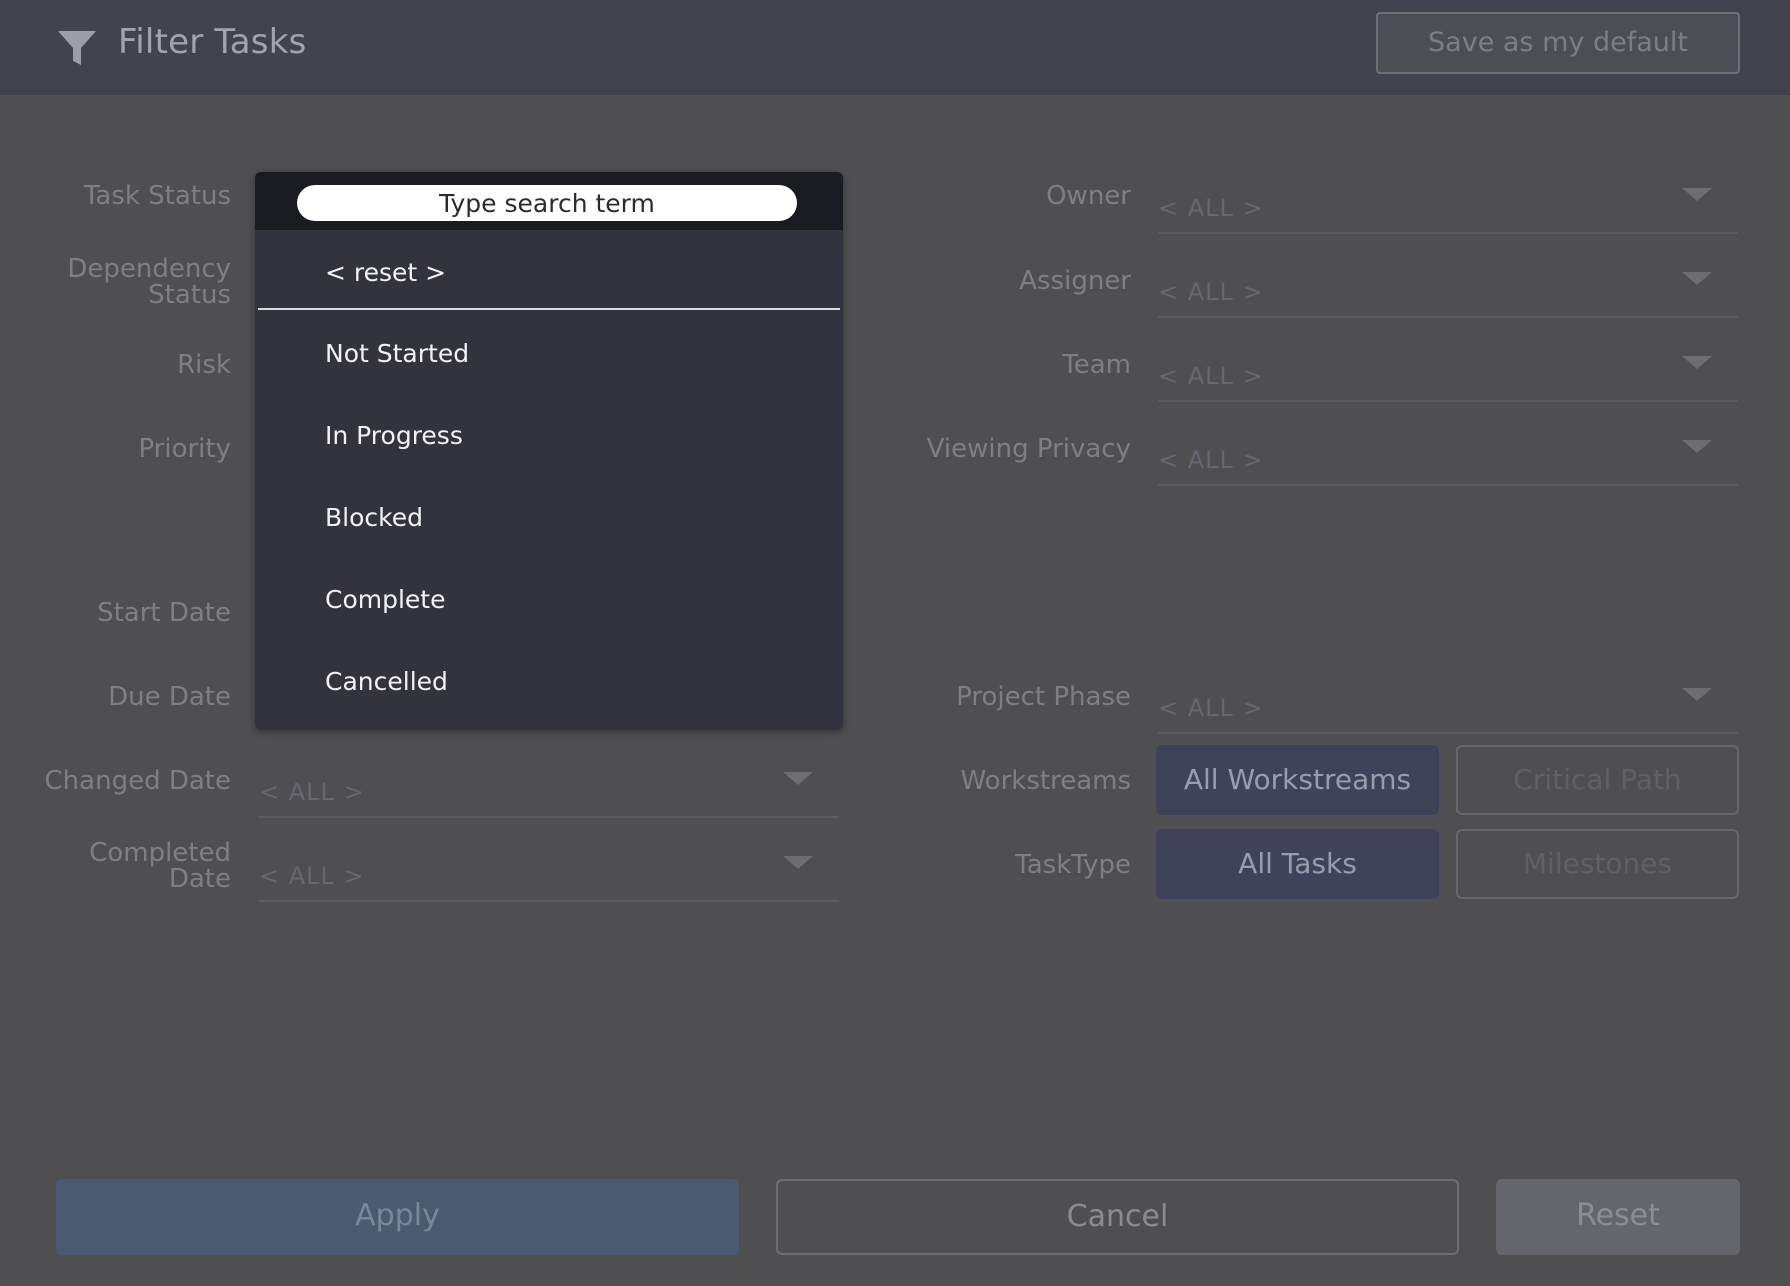  Describe the element at coordinates (549, 794) in the screenshot. I see `changed-date-select: < ALL >` at that location.